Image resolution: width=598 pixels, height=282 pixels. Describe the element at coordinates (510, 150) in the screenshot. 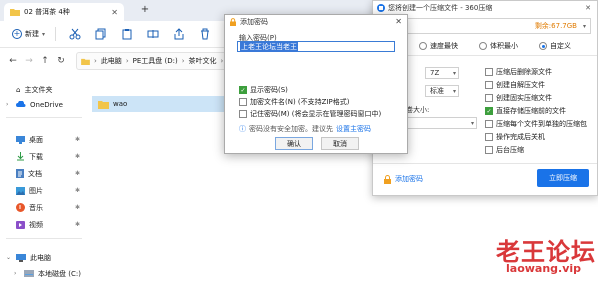

I see `option-label: 后台压缩` at that location.